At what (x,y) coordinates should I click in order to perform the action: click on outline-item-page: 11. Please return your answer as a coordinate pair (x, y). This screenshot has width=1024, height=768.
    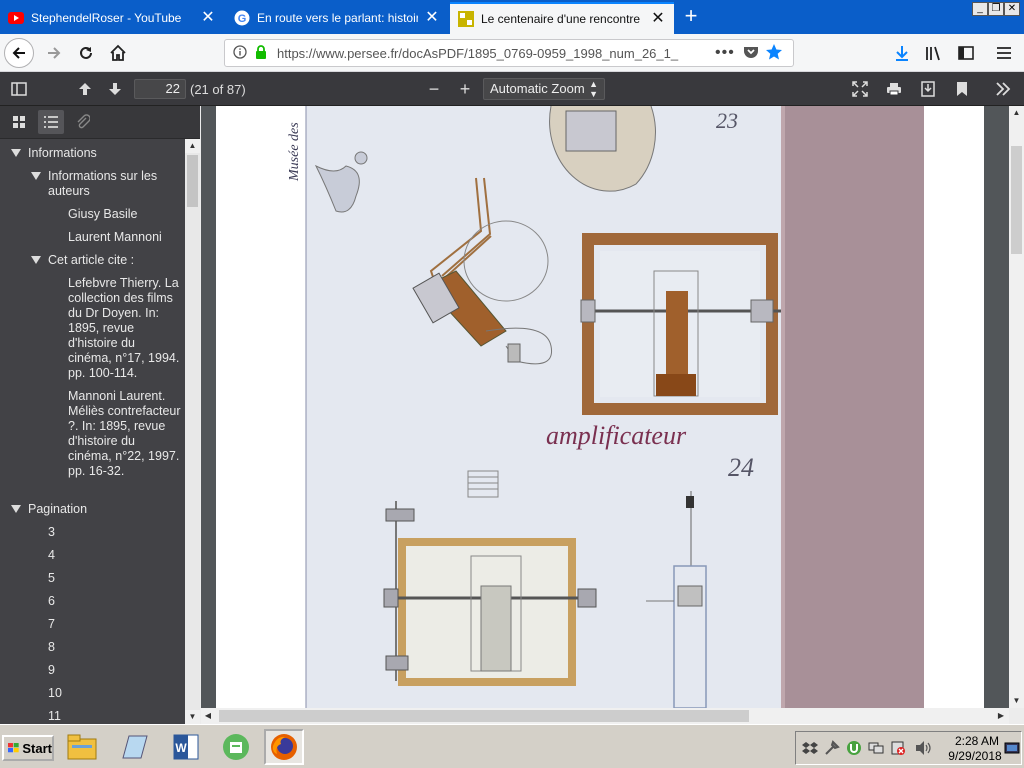
    Looking at the image, I should click on (54, 716).